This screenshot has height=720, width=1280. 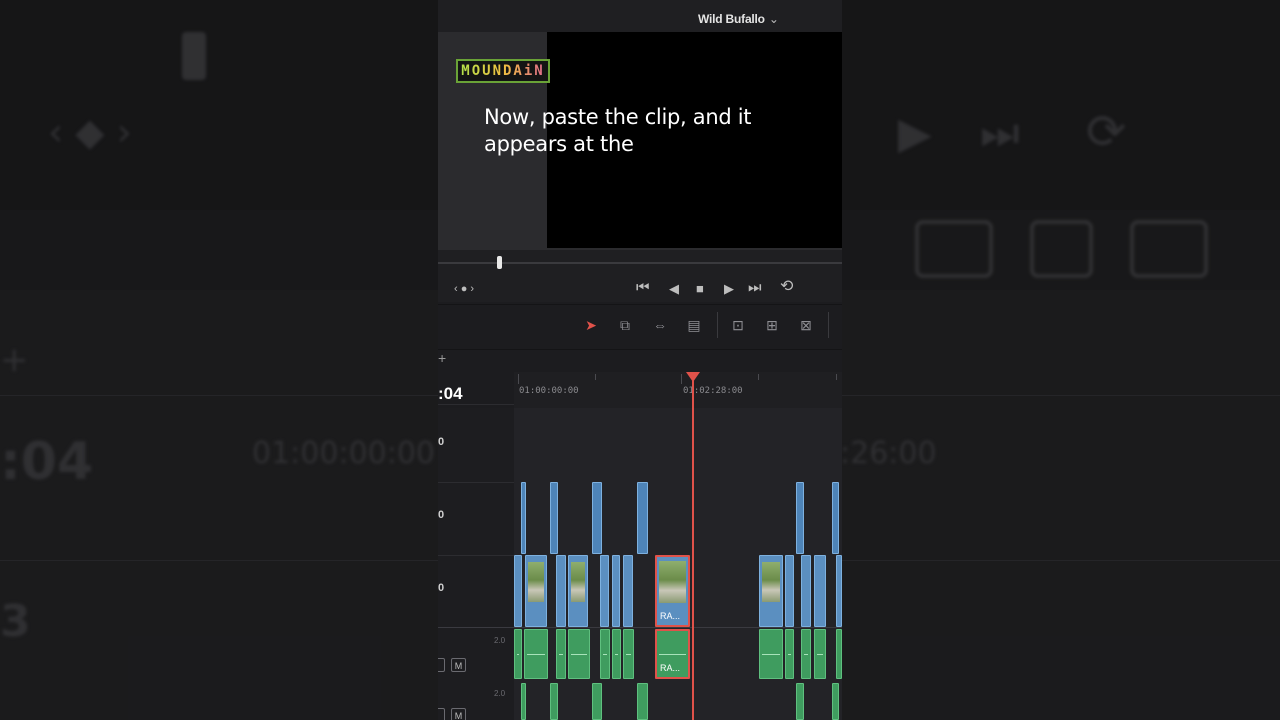 What do you see at coordinates (450, 394) in the screenshot?
I see `timecode-display: :04` at bounding box center [450, 394].